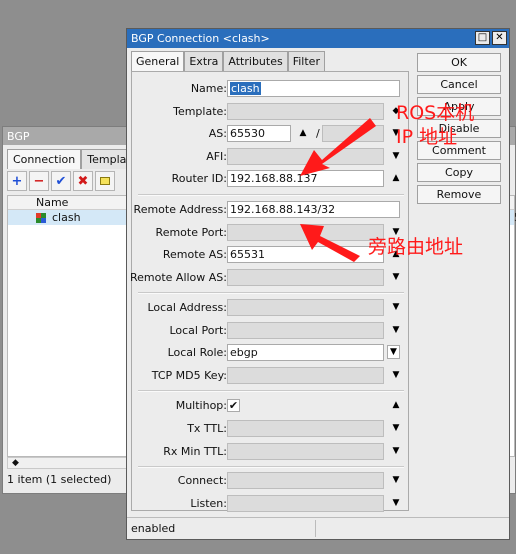  What do you see at coordinates (313, 88) in the screenshot?
I see `name-field: clash` at bounding box center [313, 88].